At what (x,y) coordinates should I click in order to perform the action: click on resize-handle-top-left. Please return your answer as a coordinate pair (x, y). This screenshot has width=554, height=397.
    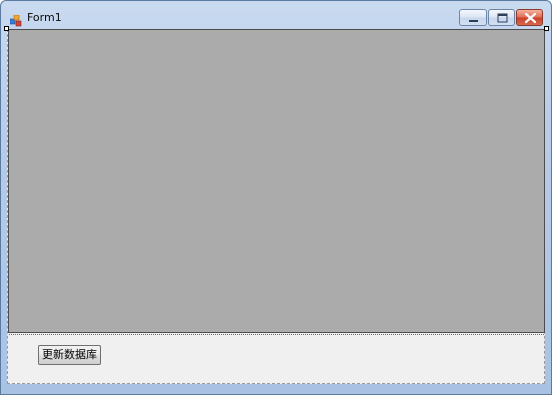
    Looking at the image, I should click on (6, 28).